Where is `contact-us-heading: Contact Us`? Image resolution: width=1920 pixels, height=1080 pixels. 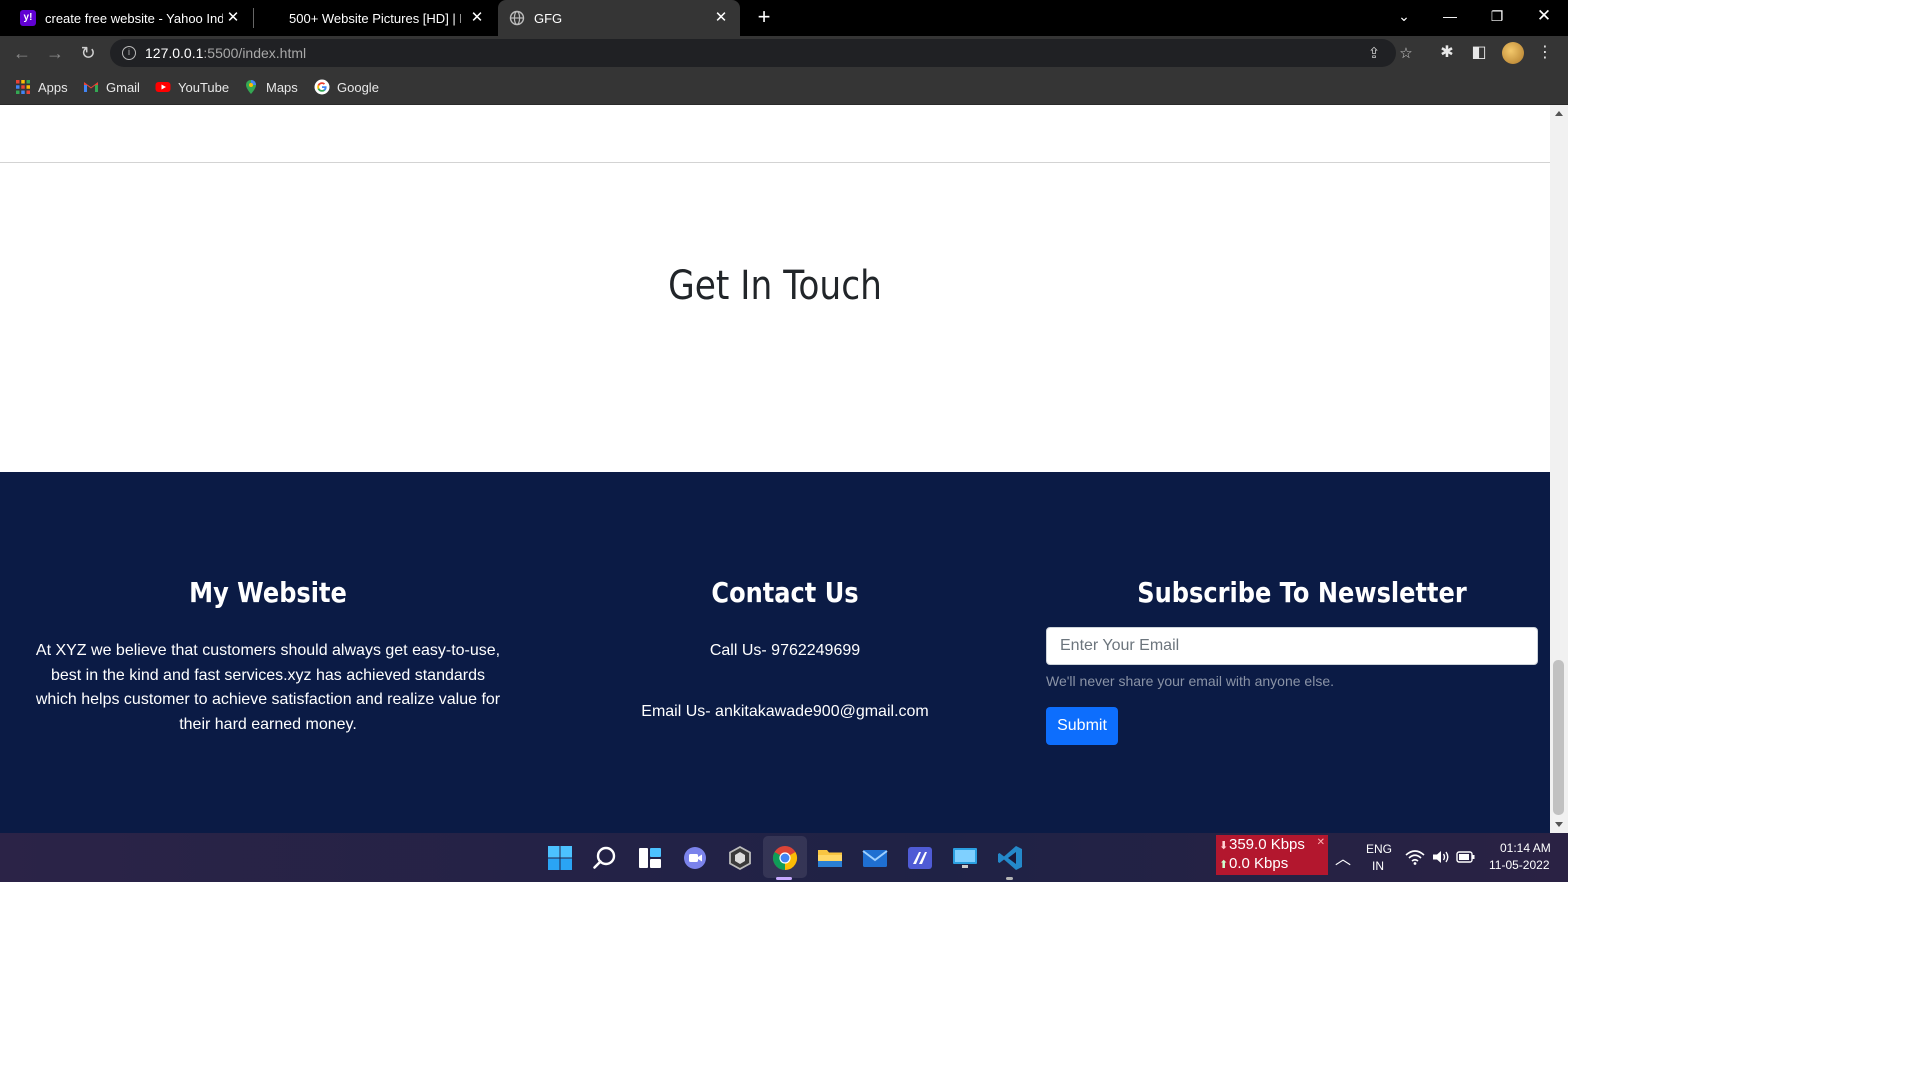
contact-us-heading: Contact Us is located at coordinates (785, 592).